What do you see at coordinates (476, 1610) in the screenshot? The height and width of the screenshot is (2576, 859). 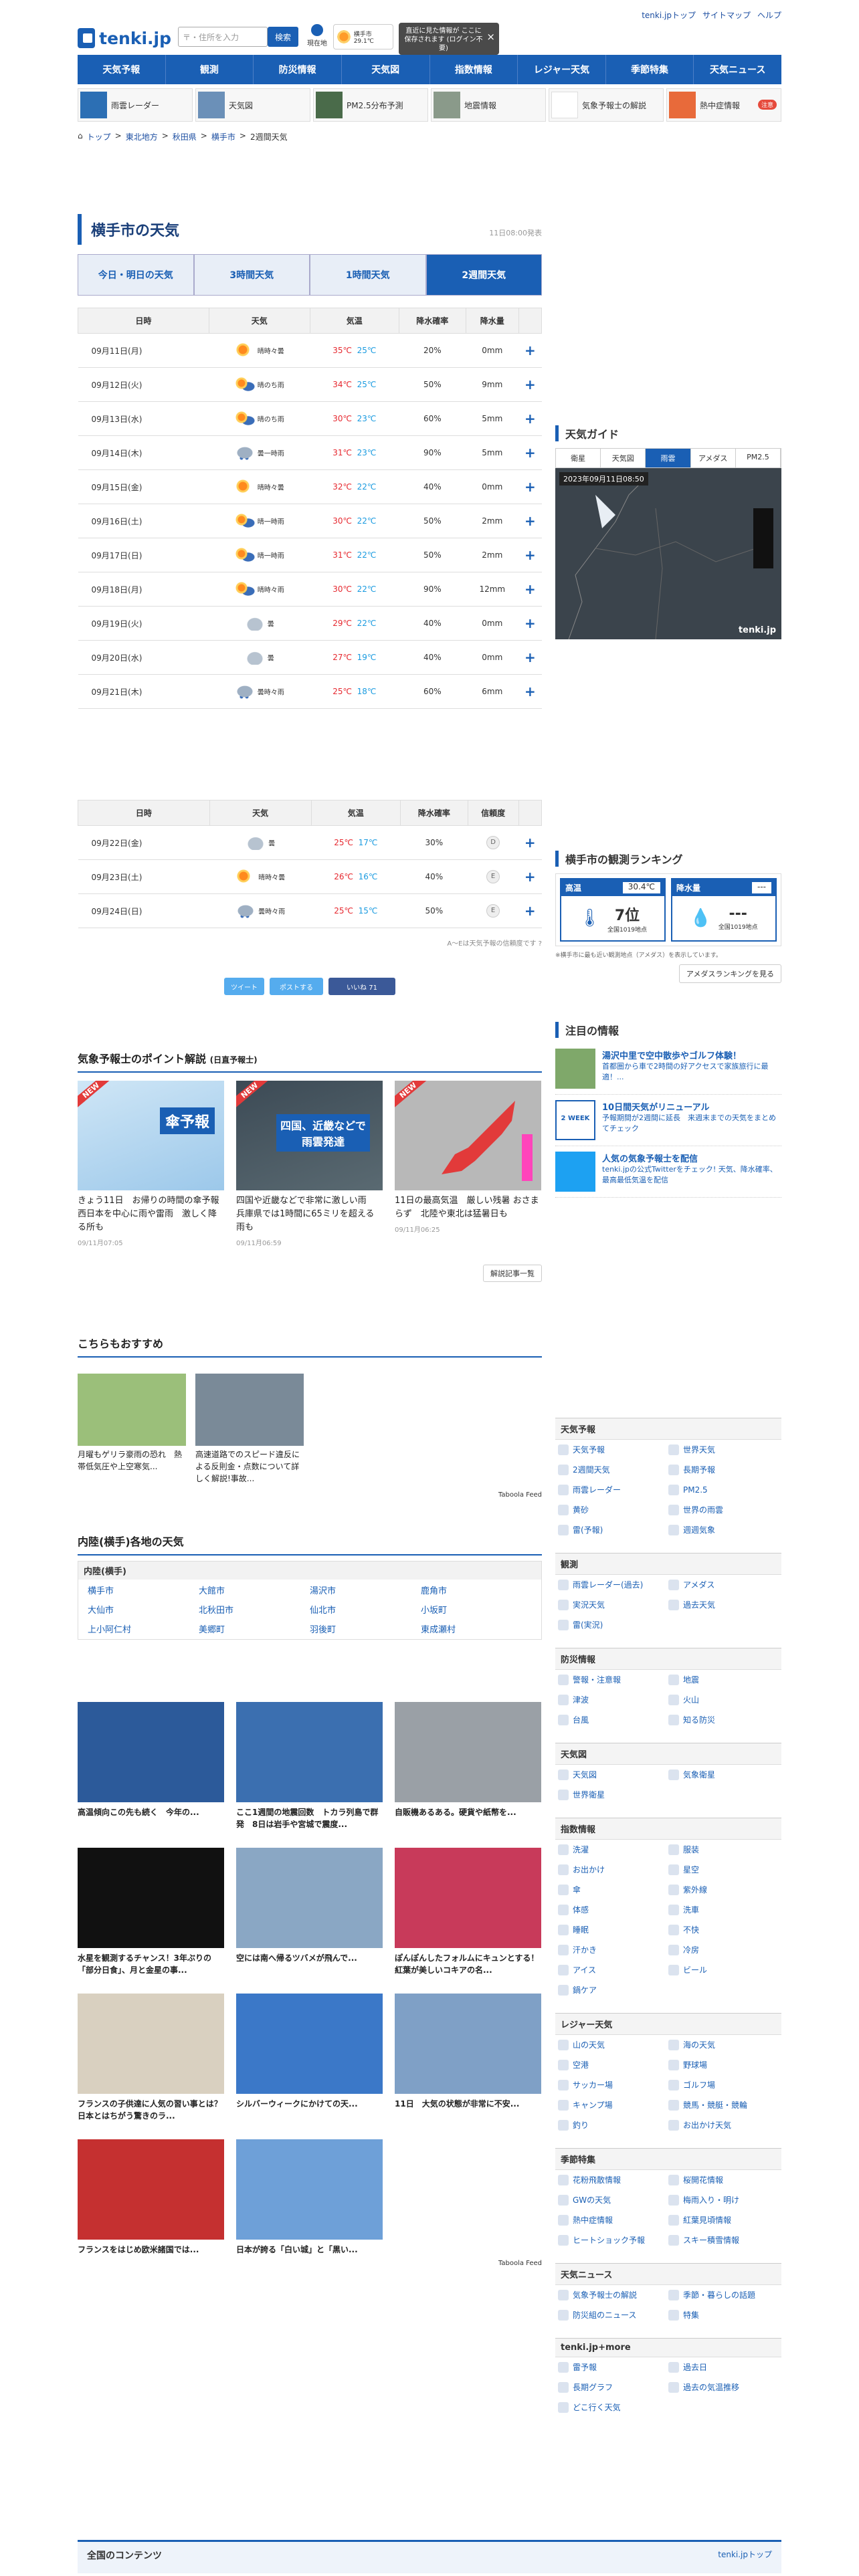 I see `city-link: 小坂町` at bounding box center [476, 1610].